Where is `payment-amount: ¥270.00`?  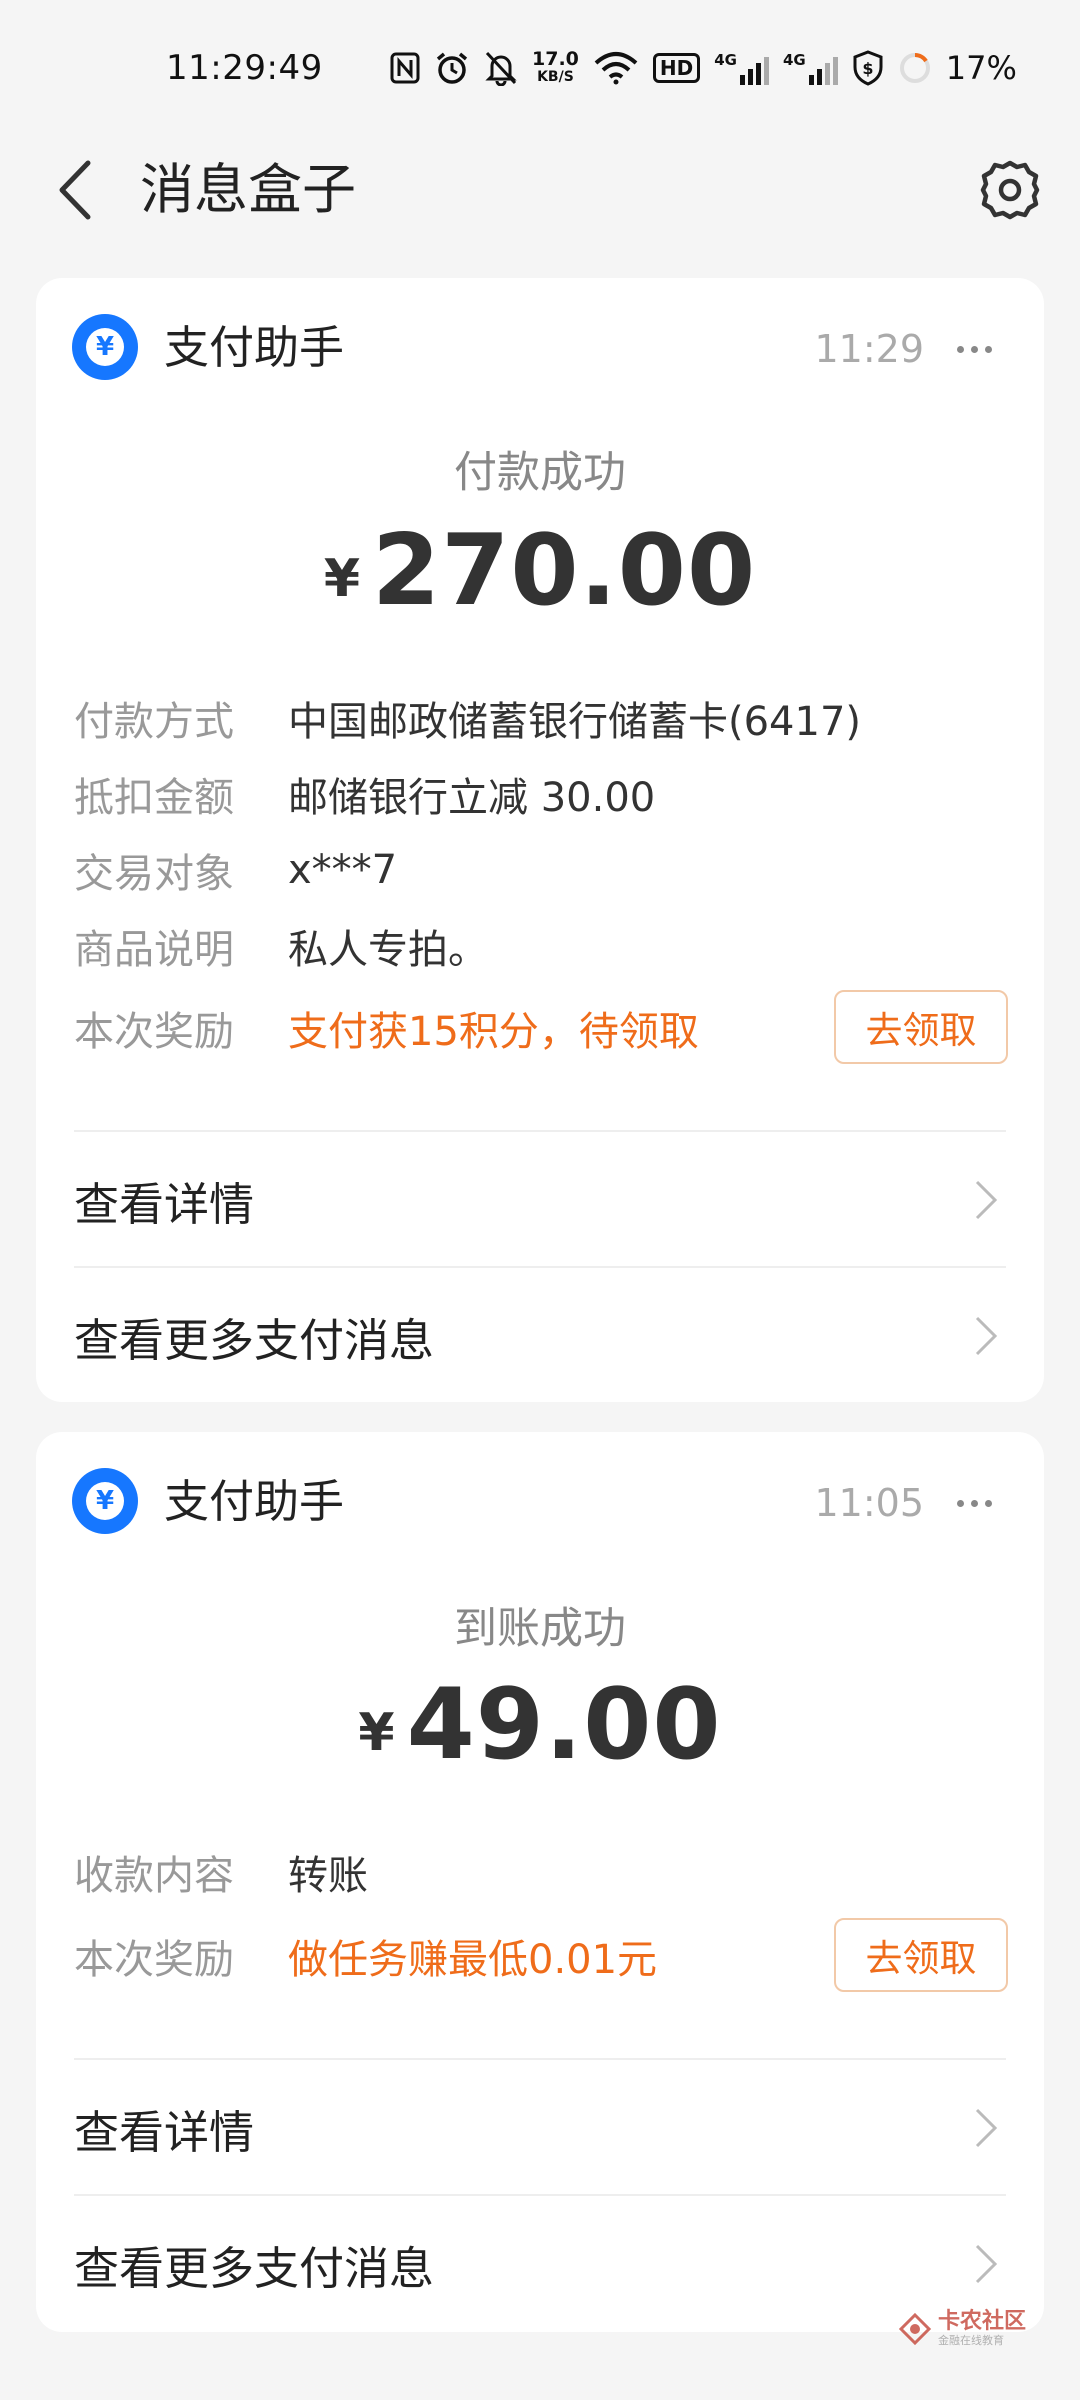 payment-amount: ¥270.00 is located at coordinates (540, 571).